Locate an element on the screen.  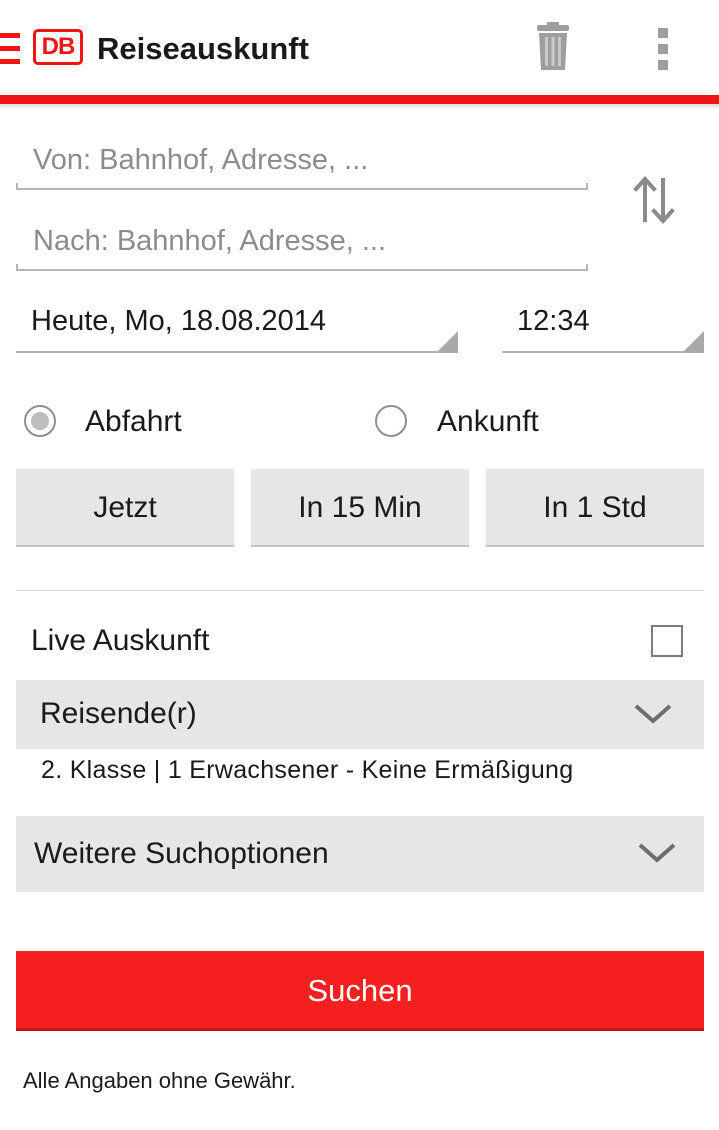
date-value: Heute, Mo, 18.08.2014 is located at coordinates (179, 321).